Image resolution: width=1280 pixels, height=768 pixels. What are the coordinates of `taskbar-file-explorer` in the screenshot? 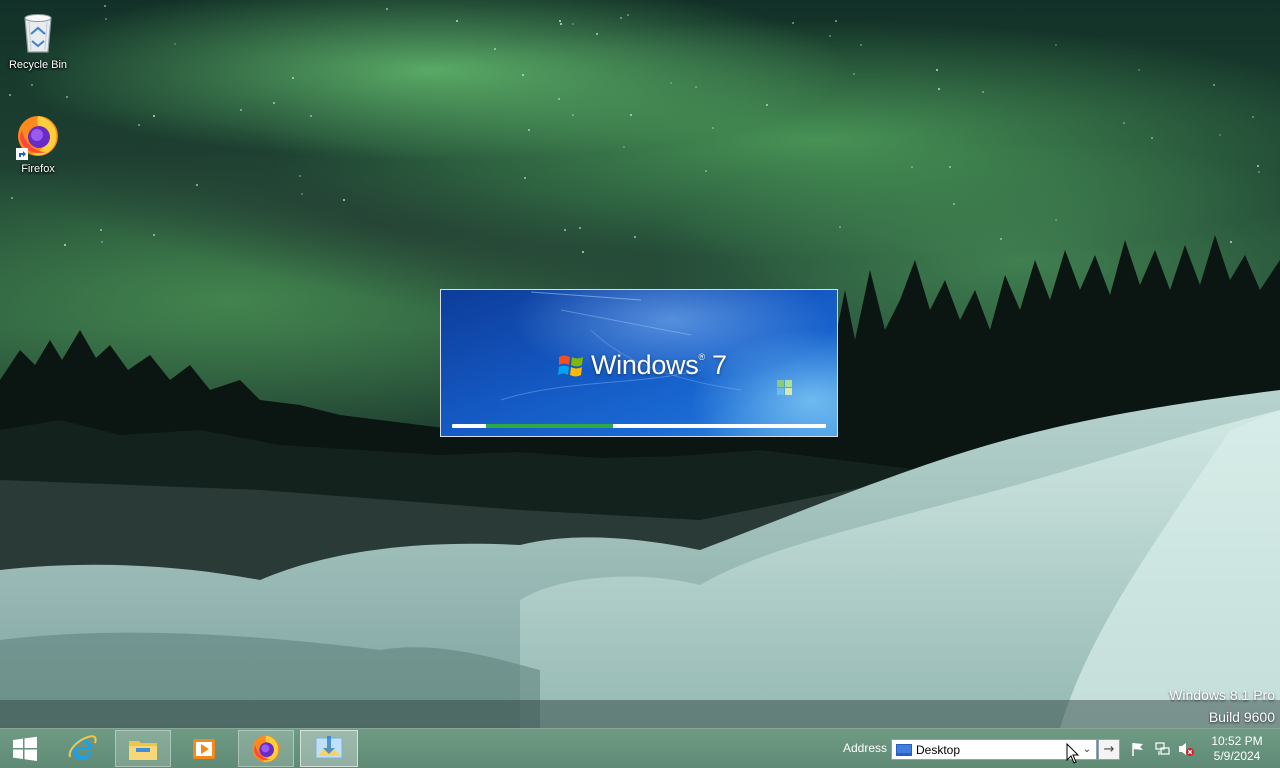 It's located at (143, 748).